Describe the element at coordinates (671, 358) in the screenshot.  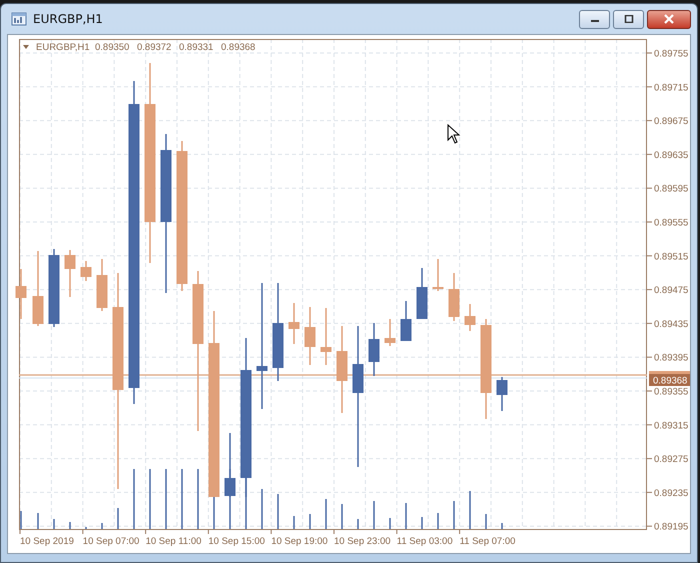
I see `price-label: 0.89395` at that location.